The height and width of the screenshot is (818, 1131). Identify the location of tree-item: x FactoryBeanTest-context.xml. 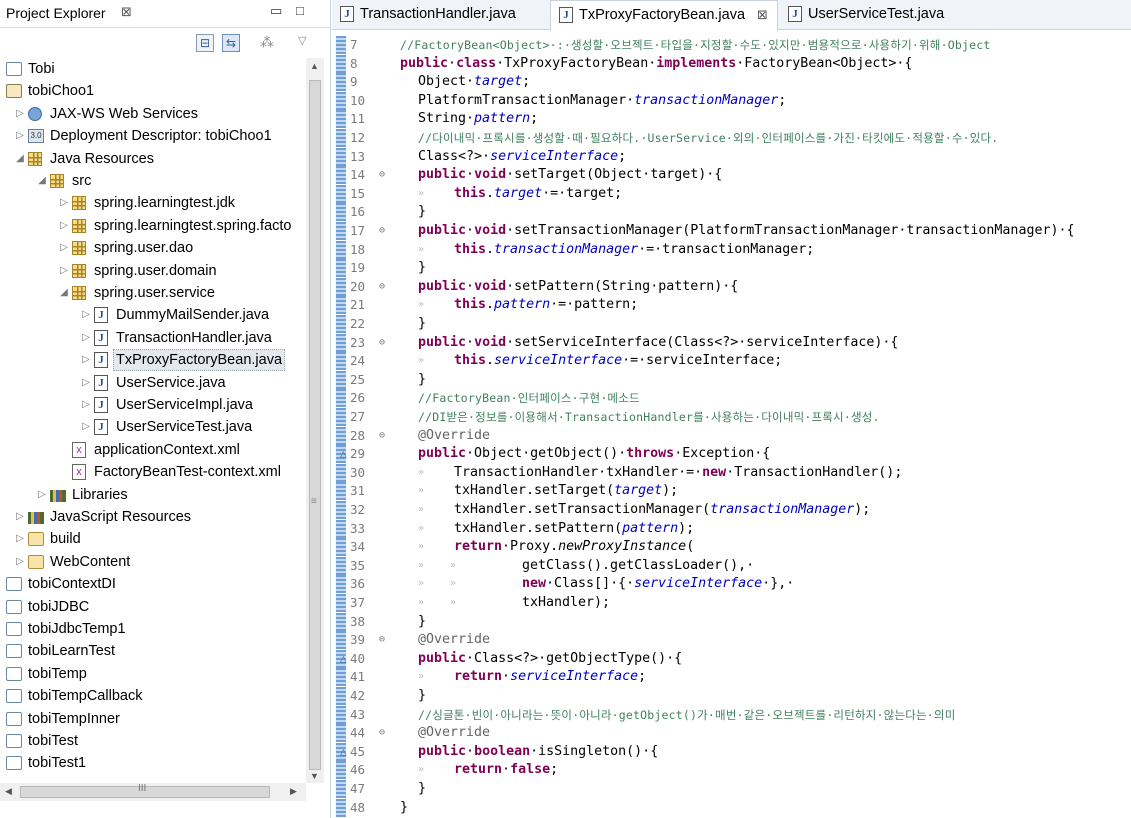
(153, 472).